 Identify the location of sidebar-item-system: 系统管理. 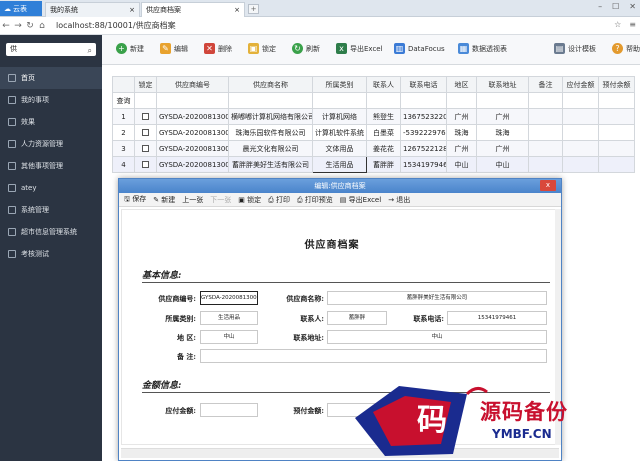
(51, 210).